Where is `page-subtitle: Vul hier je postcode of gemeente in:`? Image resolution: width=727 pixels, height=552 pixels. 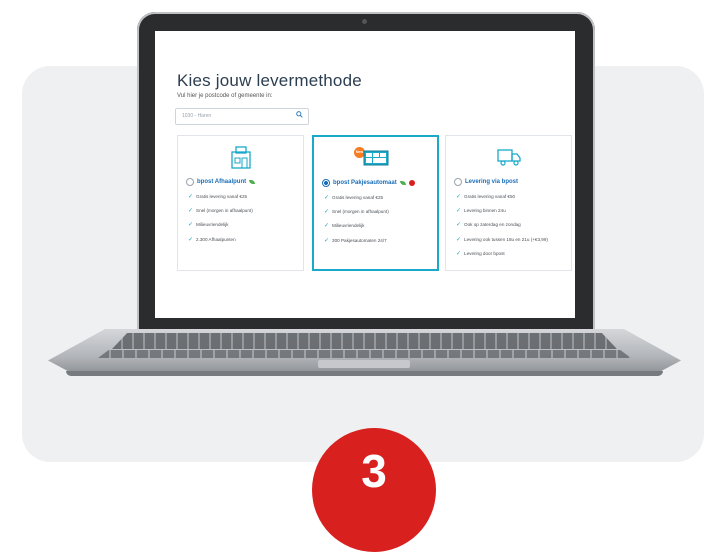
page-subtitle: Vul hier je postcode of gemeente in: is located at coordinates (225, 96).